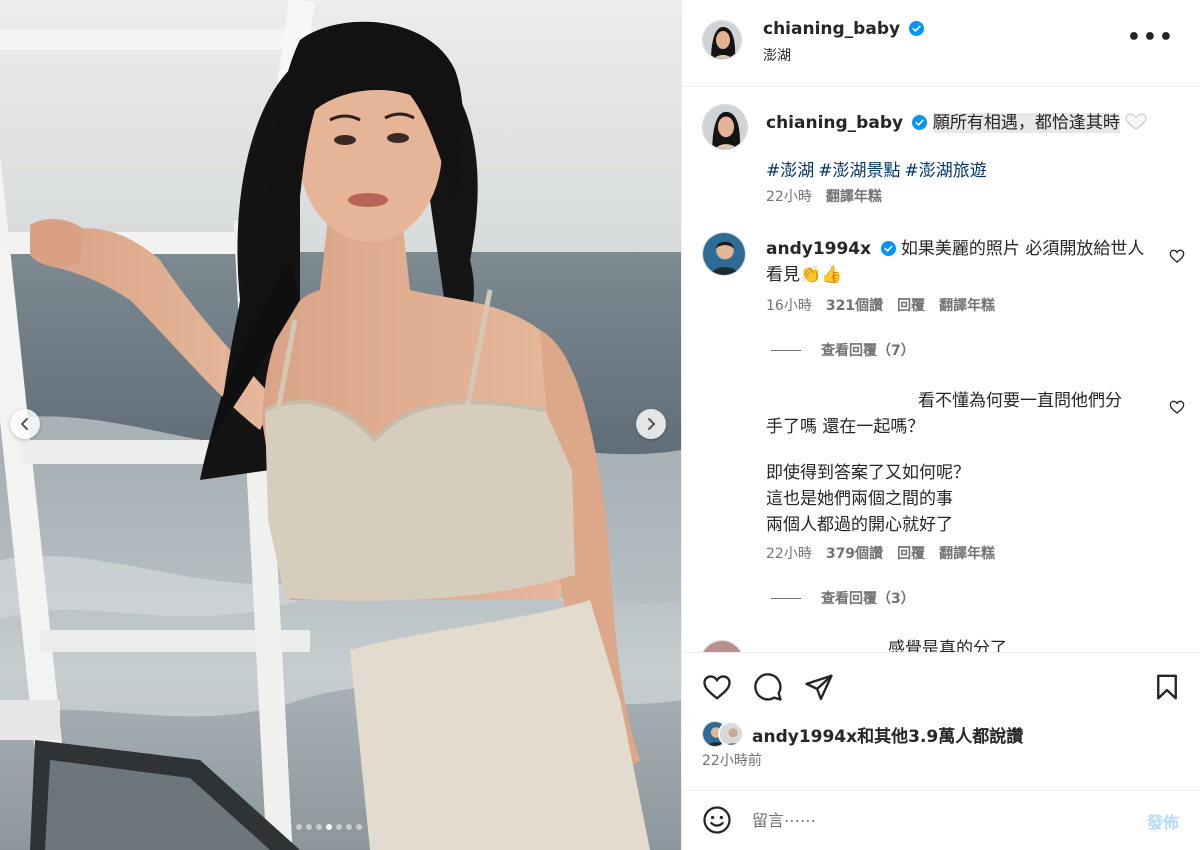  I want to click on likes-summary: andy1994x和其他3.9萬人都說讚, so click(887, 734).